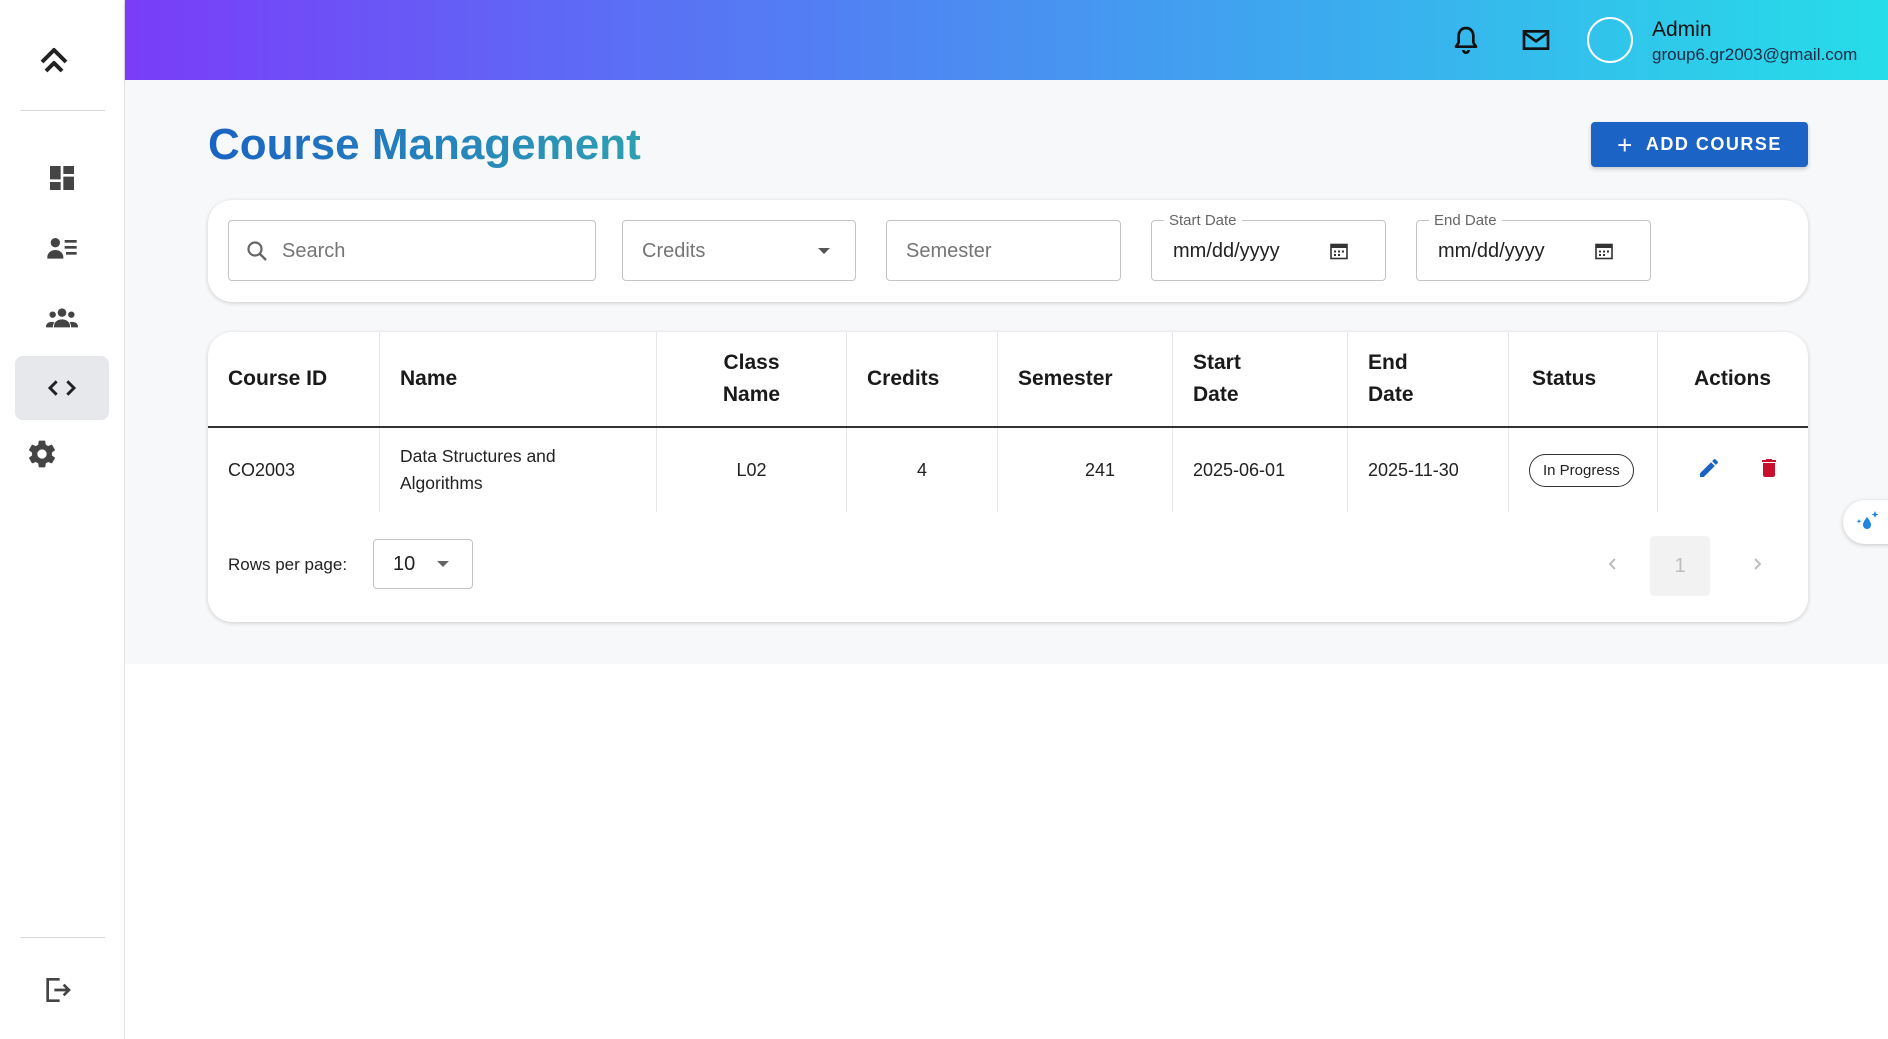 The height and width of the screenshot is (1039, 1888). Describe the element at coordinates (1709, 468) in the screenshot. I see `edit-icon` at that location.